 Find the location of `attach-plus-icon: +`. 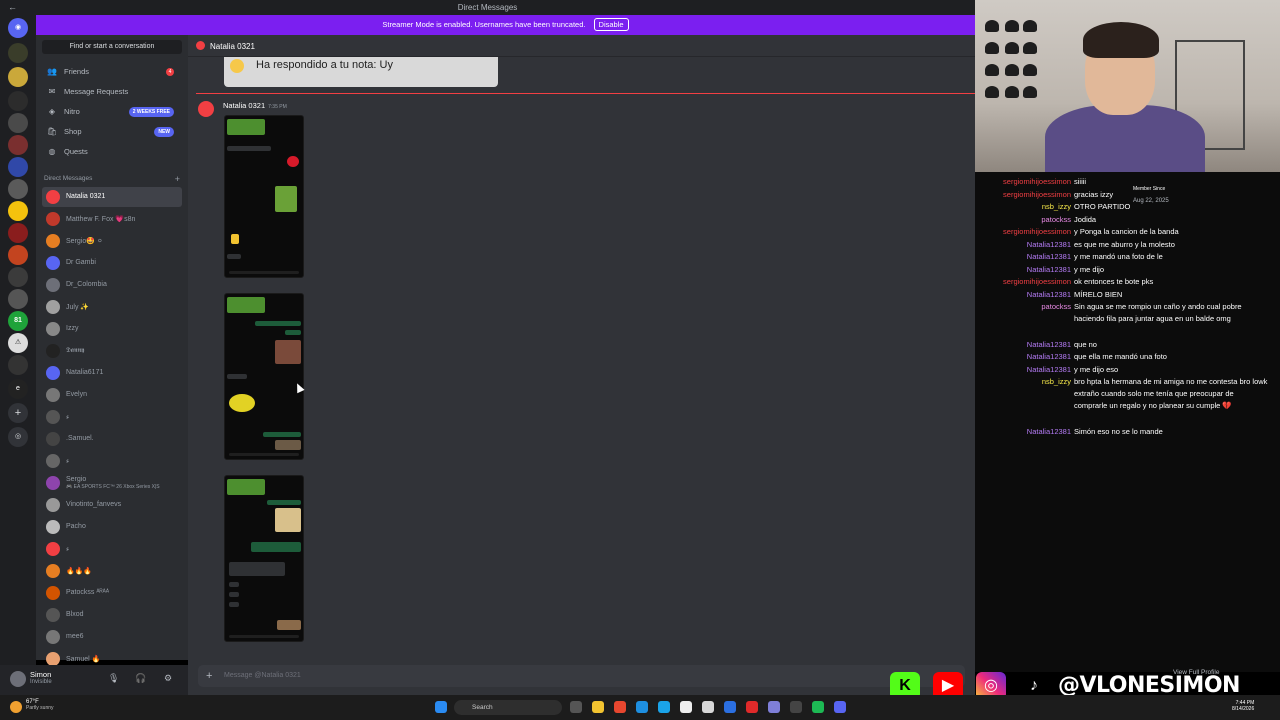

attach-plus-icon: + is located at coordinates (209, 676).